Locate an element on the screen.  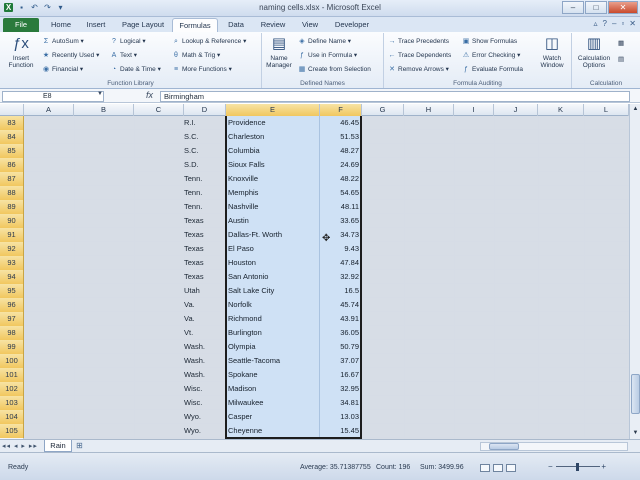
zoom-slider: − + is located at coordinates (577, 467).